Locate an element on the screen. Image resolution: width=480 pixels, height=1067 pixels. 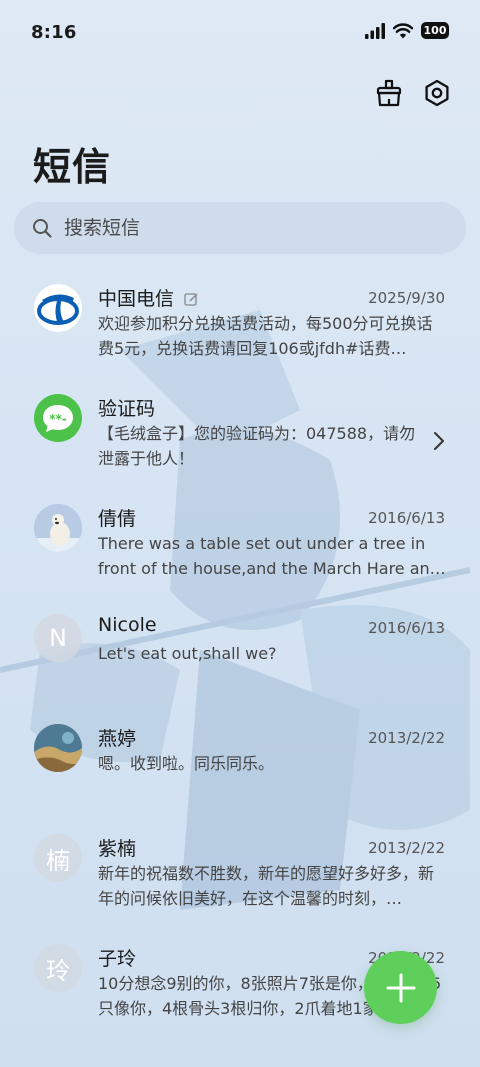
conversation-date: 2025/9/30 is located at coordinates (406, 298).